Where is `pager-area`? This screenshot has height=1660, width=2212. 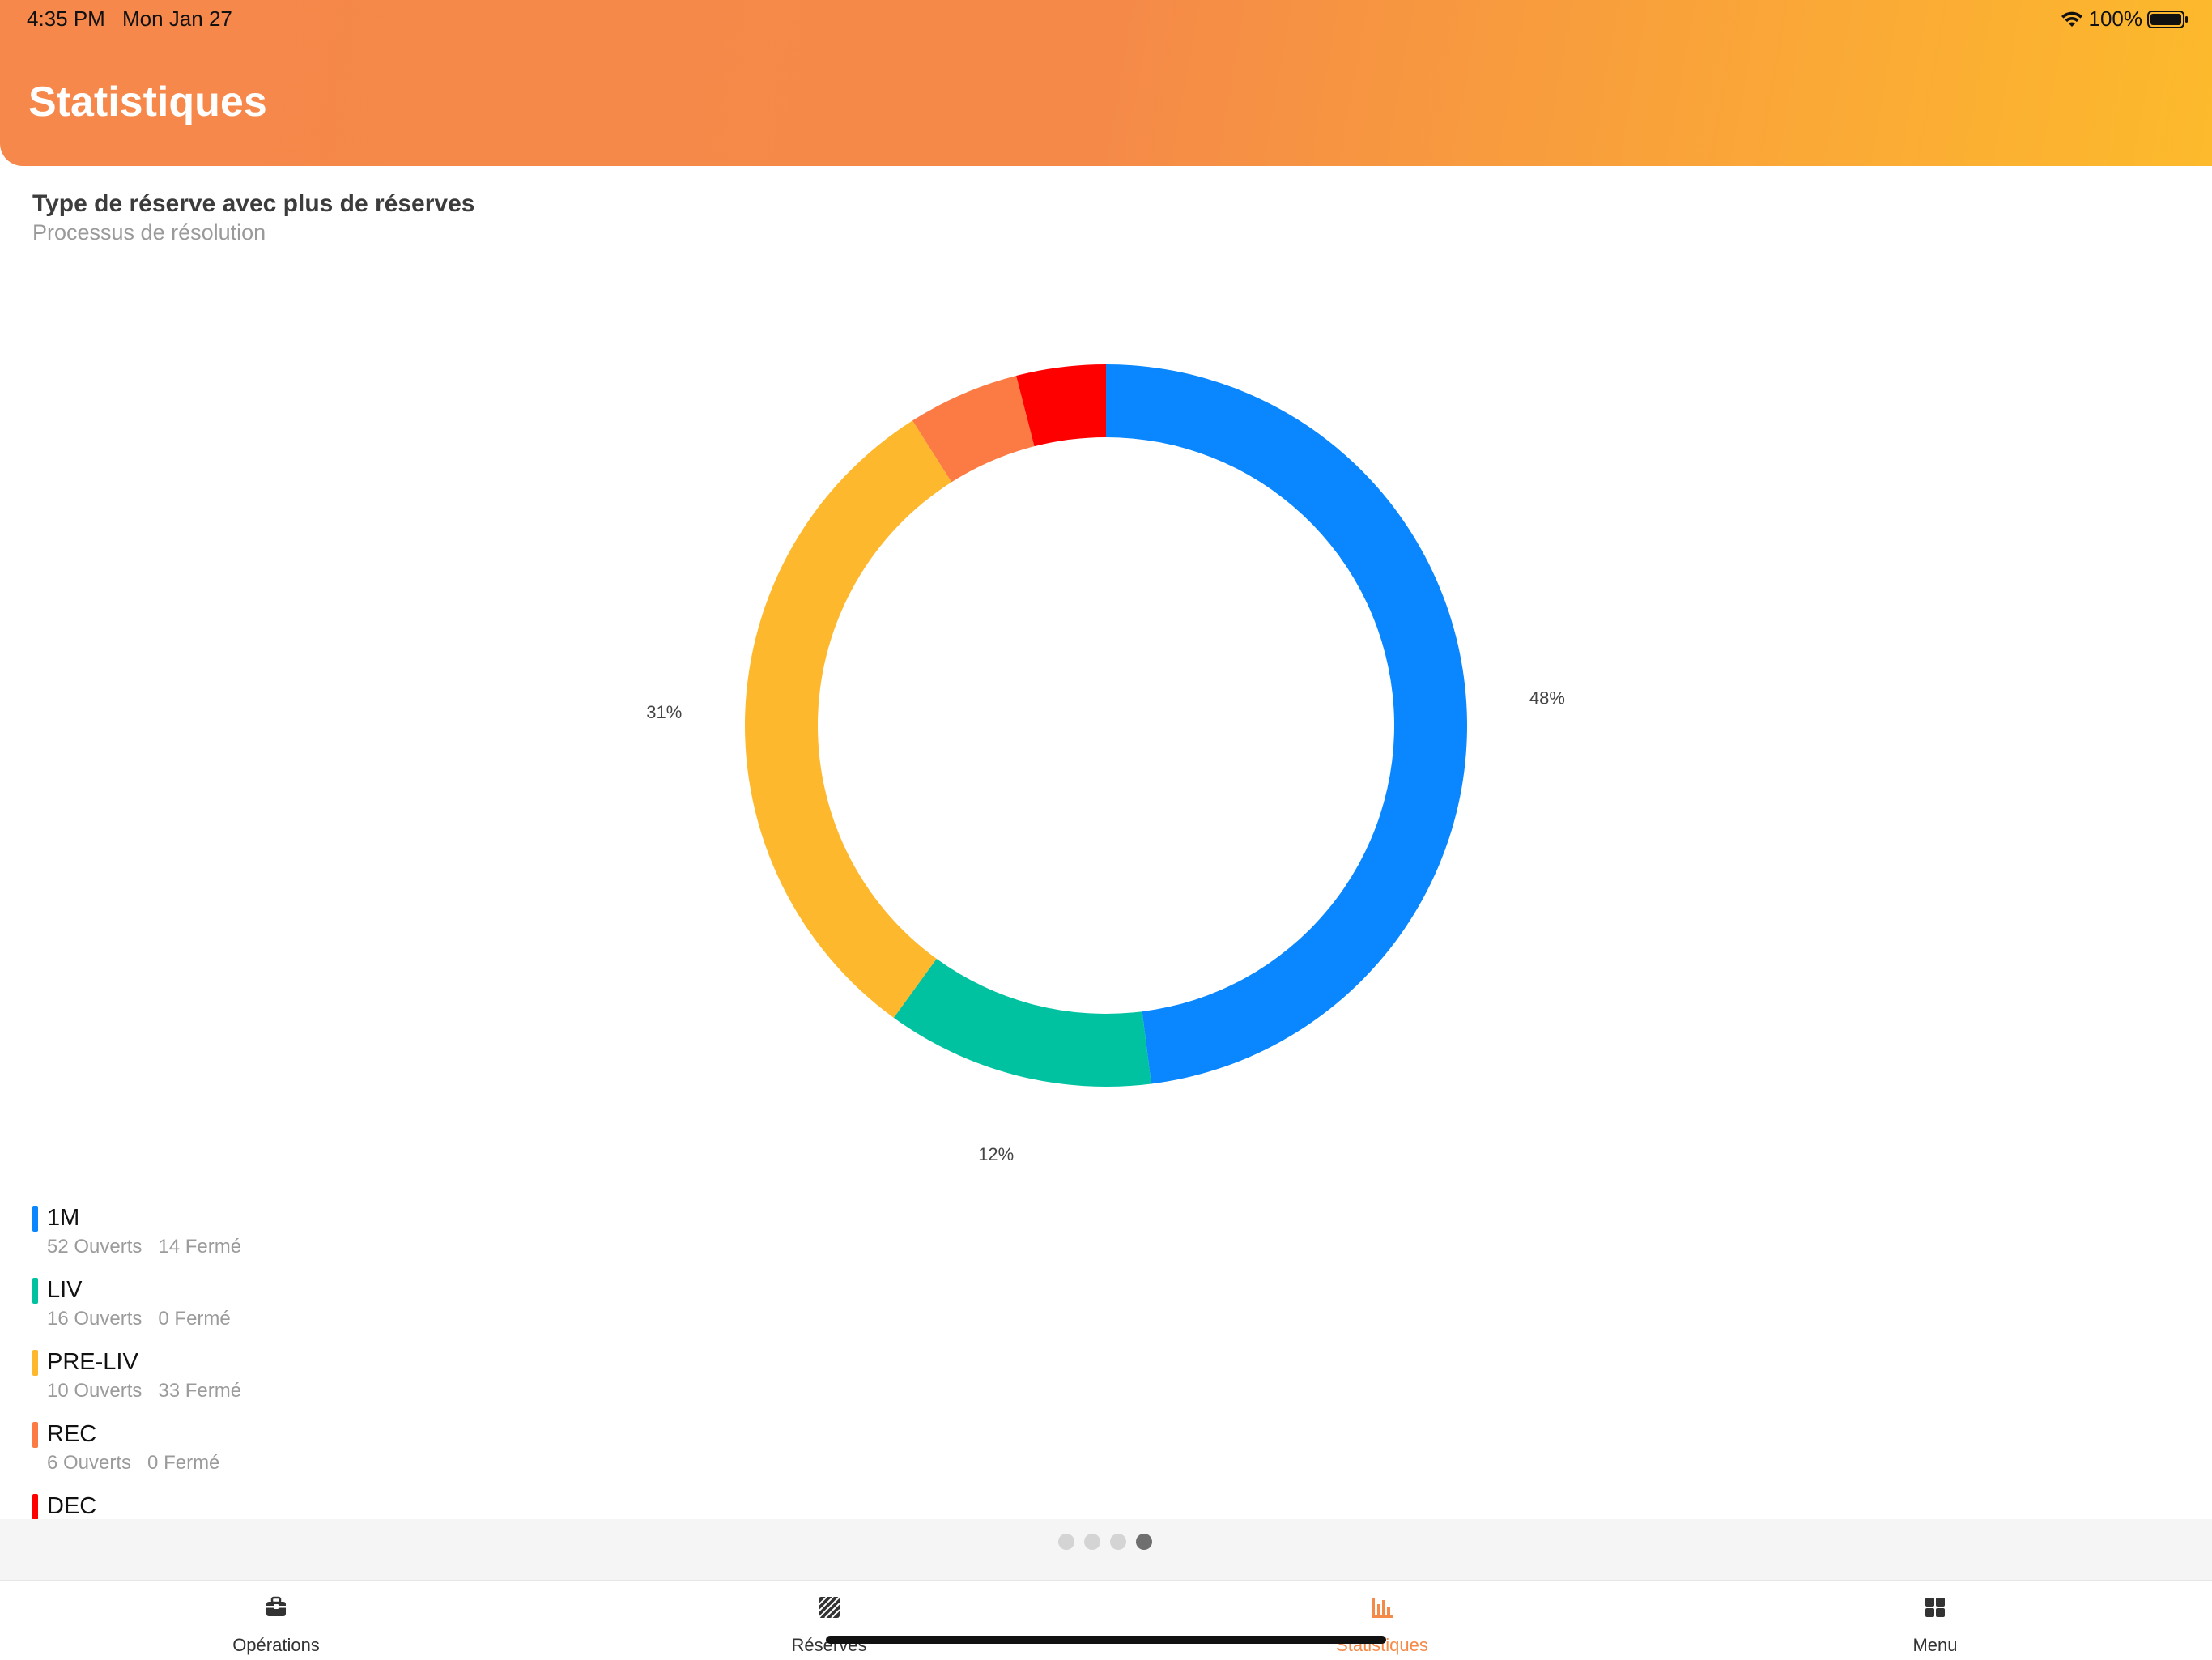
pager-area is located at coordinates (1106, 1550).